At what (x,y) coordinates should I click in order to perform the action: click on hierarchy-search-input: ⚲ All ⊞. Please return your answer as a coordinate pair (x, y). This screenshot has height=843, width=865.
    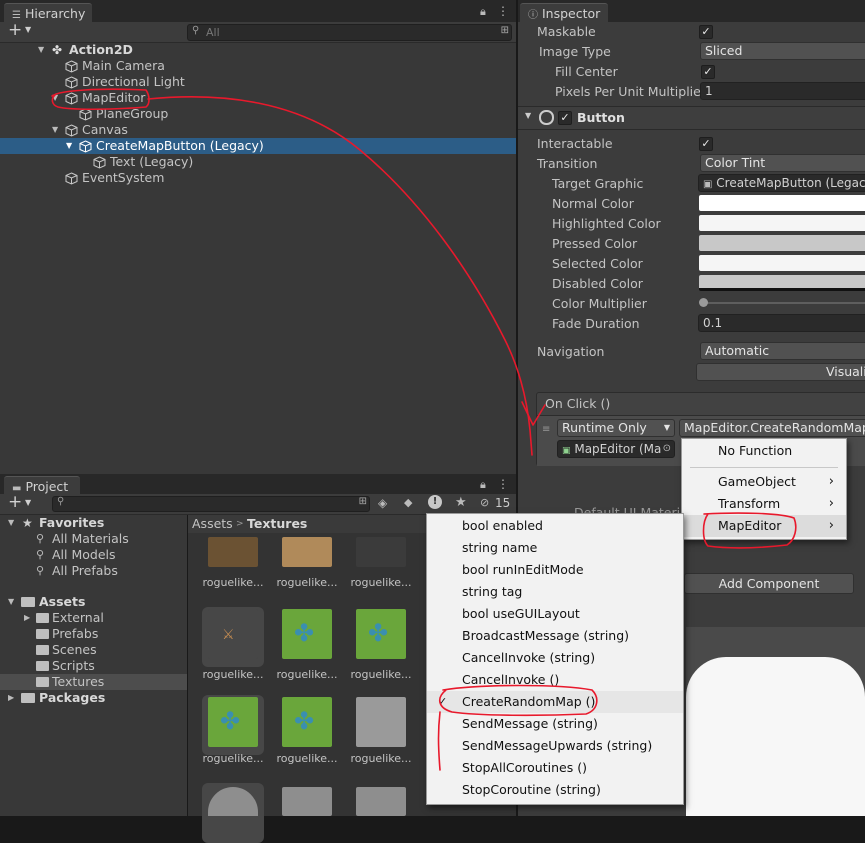
    Looking at the image, I should click on (349, 32).